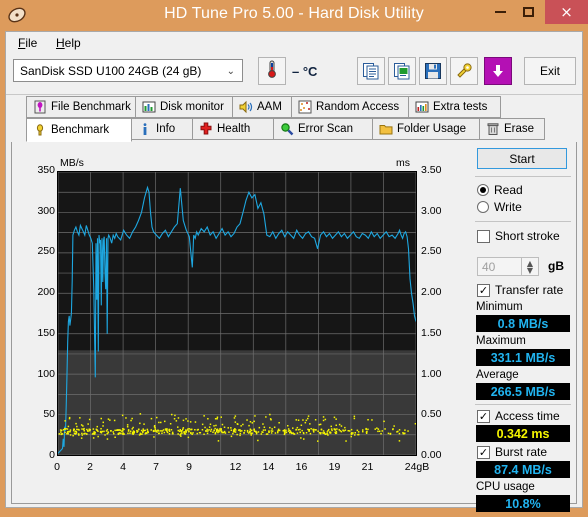  Describe the element at coordinates (46, 332) in the screenshot. I see `y-tick: 150` at that location.